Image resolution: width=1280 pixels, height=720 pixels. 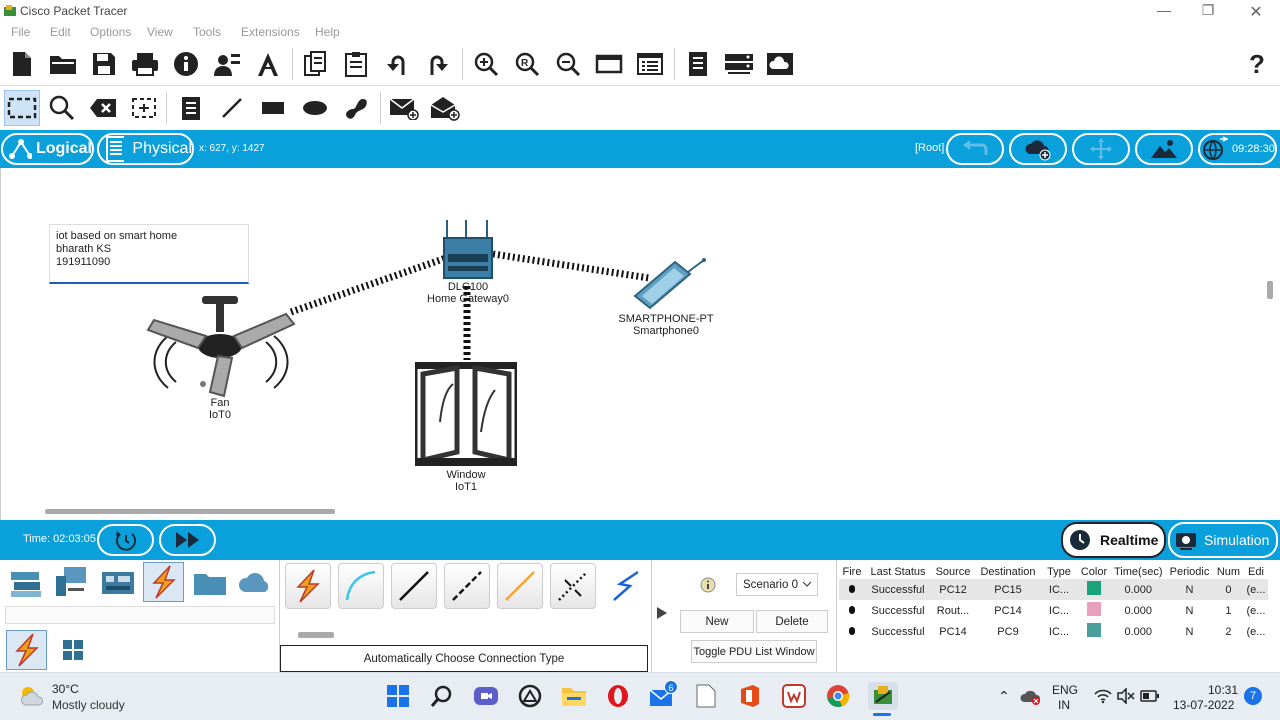 I want to click on menu-options: Options, so click(x=110, y=32).